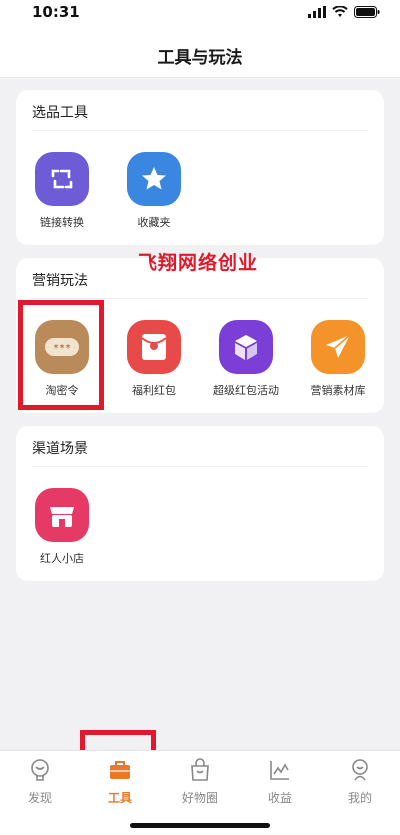 This screenshot has height=835, width=400. Describe the element at coordinates (279, 798) in the screenshot. I see `tab-label: 收益` at that location.